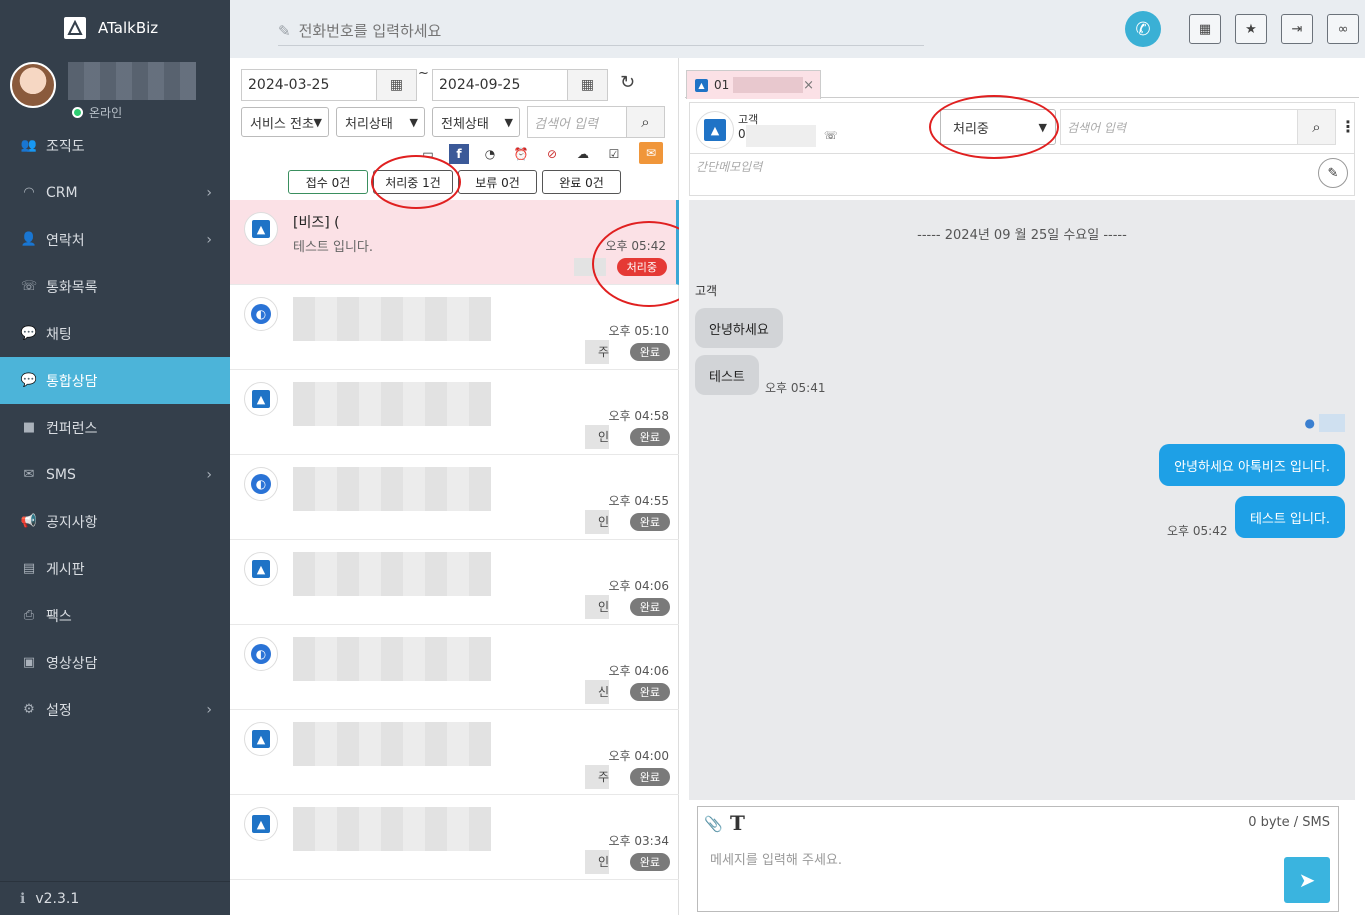 This screenshot has width=1365, height=915. I want to click on more-options-icon: ⋮, so click(1348, 126).